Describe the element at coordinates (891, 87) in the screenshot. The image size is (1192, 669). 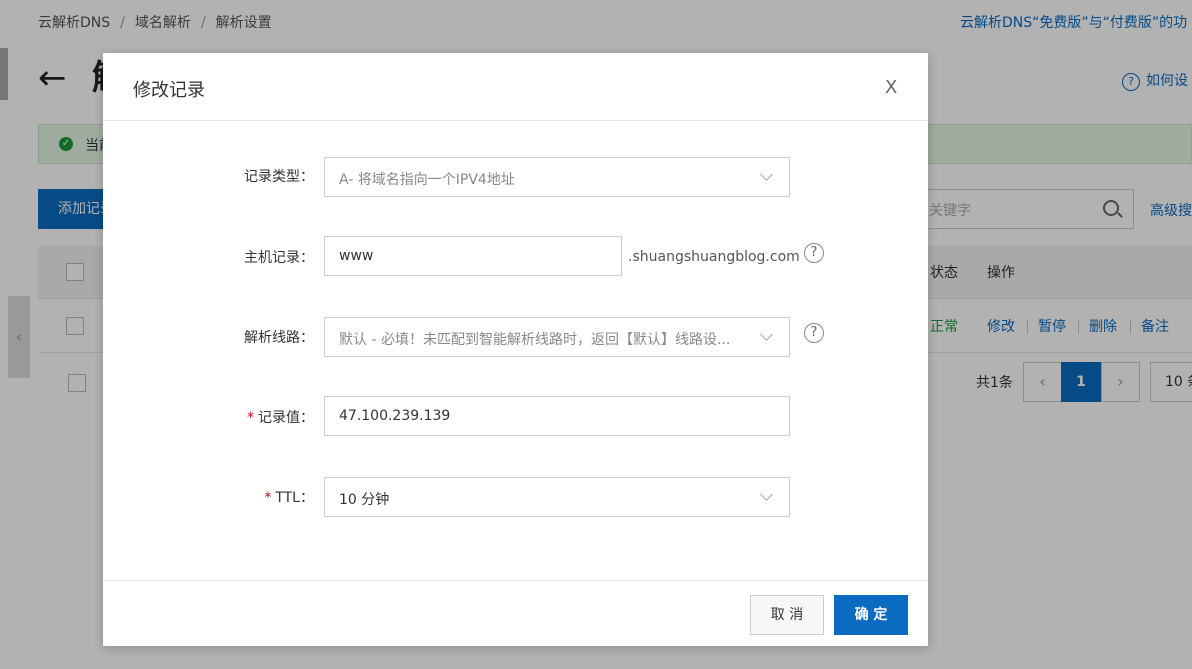
I see `close-icon: X` at that location.